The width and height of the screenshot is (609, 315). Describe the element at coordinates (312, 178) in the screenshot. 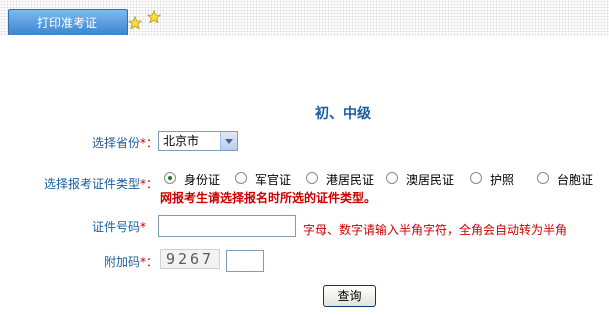

I see `radio-hk-resident` at that location.